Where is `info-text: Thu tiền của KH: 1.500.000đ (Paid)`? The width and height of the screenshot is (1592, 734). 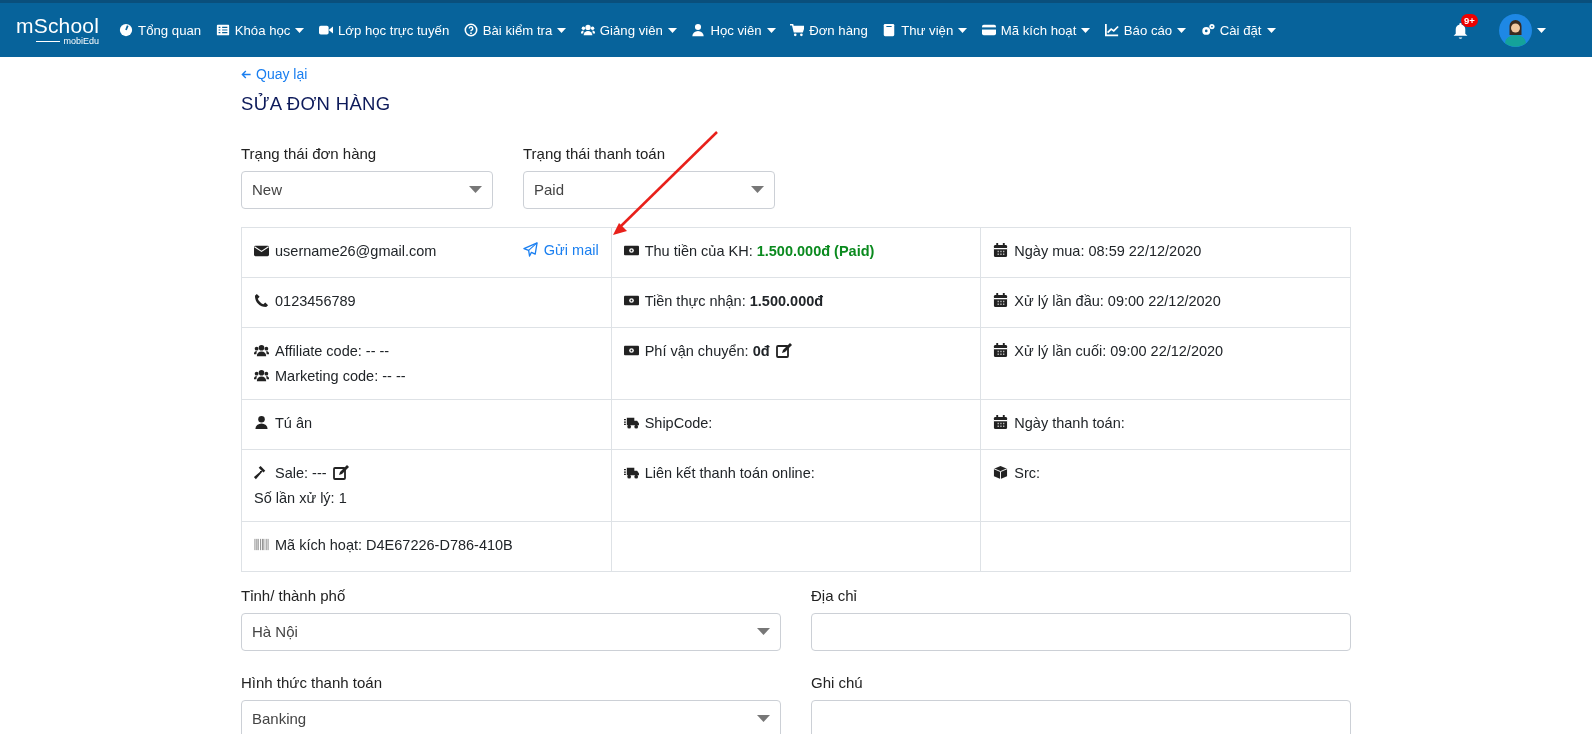
info-text: Thu tiền của KH: 1.500.000đ (Paid) is located at coordinates (759, 250).